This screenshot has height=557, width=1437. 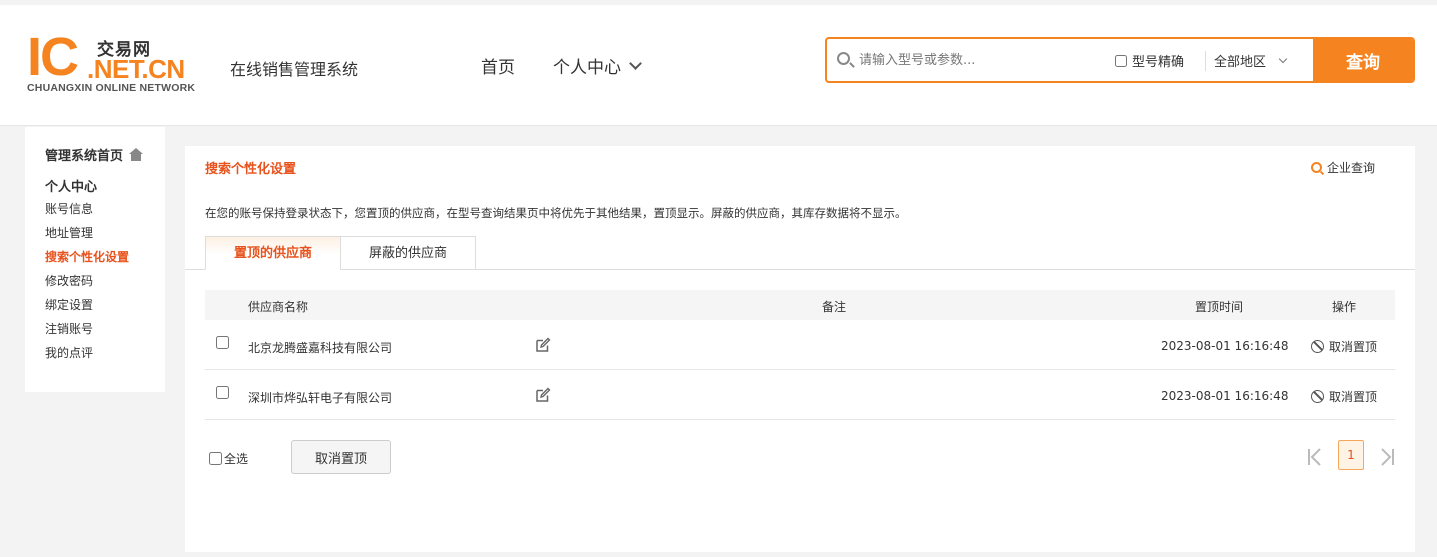 I want to click on site-logo: IC 交易网 .NET.CN CHUANGXIN ONLINE NETWORK, so click(x=114, y=62).